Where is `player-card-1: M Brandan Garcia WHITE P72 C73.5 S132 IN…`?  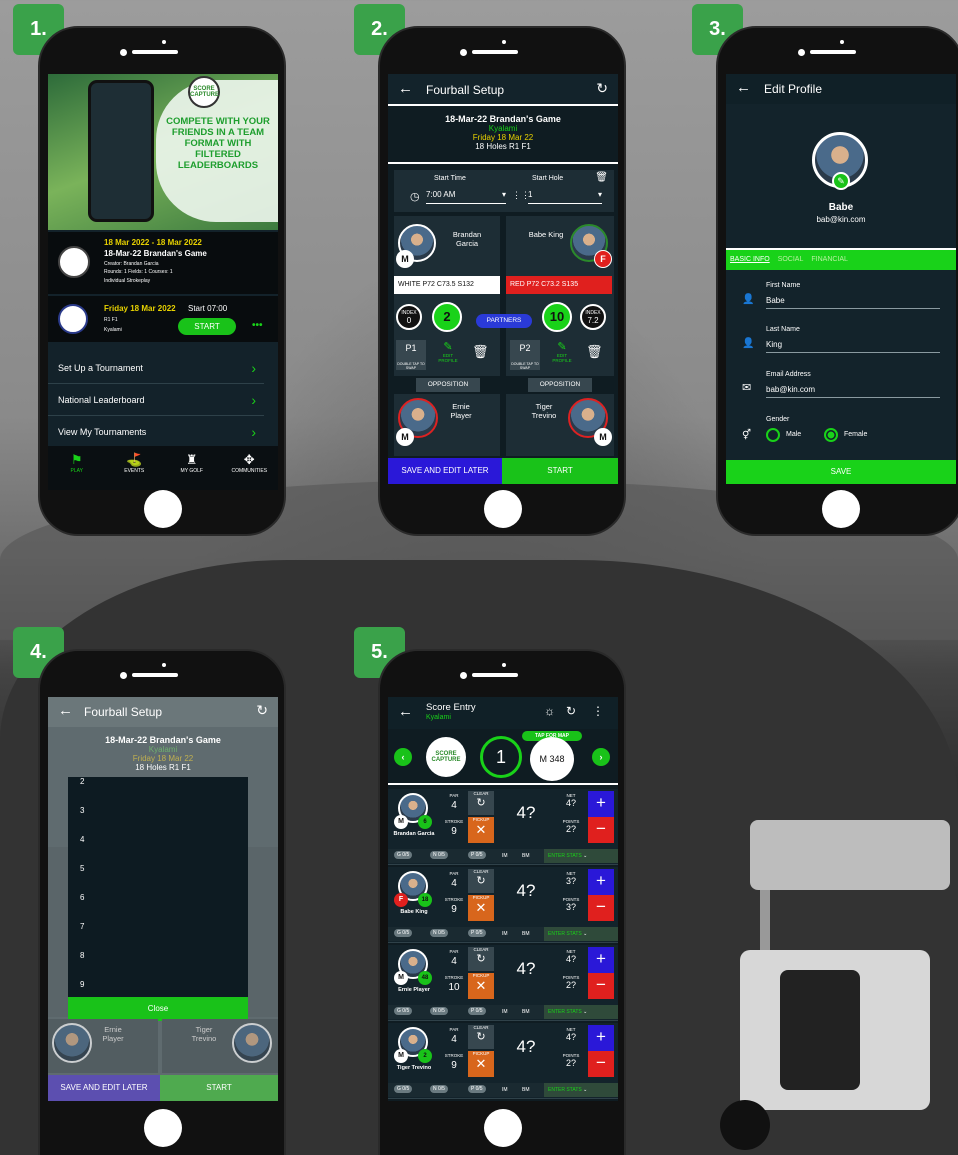
player-card-1: M Brandan Garcia WHITE P72 C73.5 S132 IN… is located at coordinates (447, 296).